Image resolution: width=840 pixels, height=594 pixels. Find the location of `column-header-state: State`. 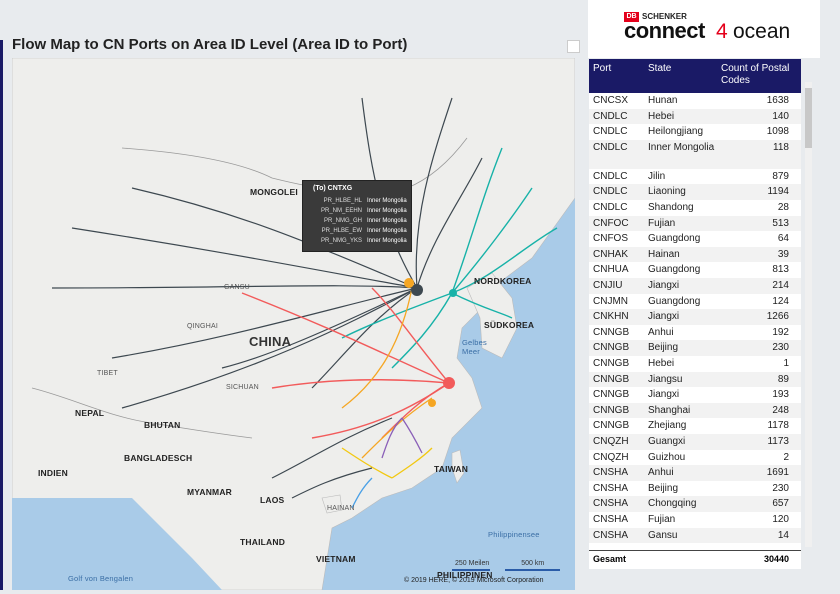

column-header-state: State is located at coordinates (659, 68).